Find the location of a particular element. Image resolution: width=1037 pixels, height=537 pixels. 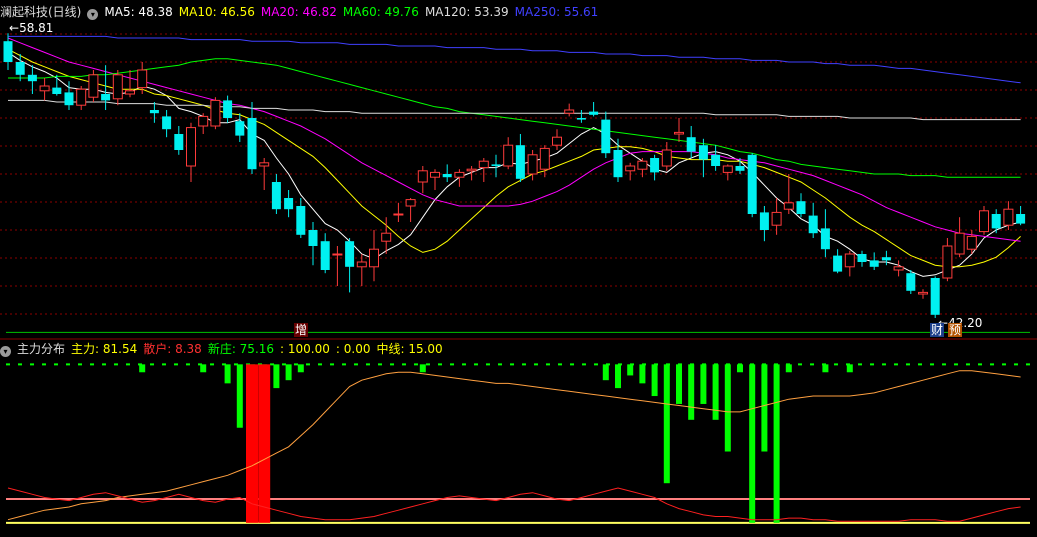

ma-legend-0: MA5: 48.38 is located at coordinates (138, 12).